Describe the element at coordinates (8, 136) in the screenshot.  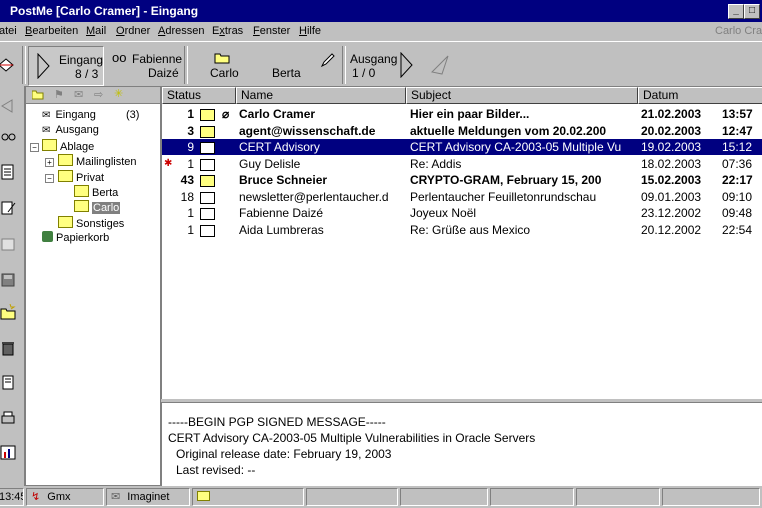
I see `glasses-icon` at that location.